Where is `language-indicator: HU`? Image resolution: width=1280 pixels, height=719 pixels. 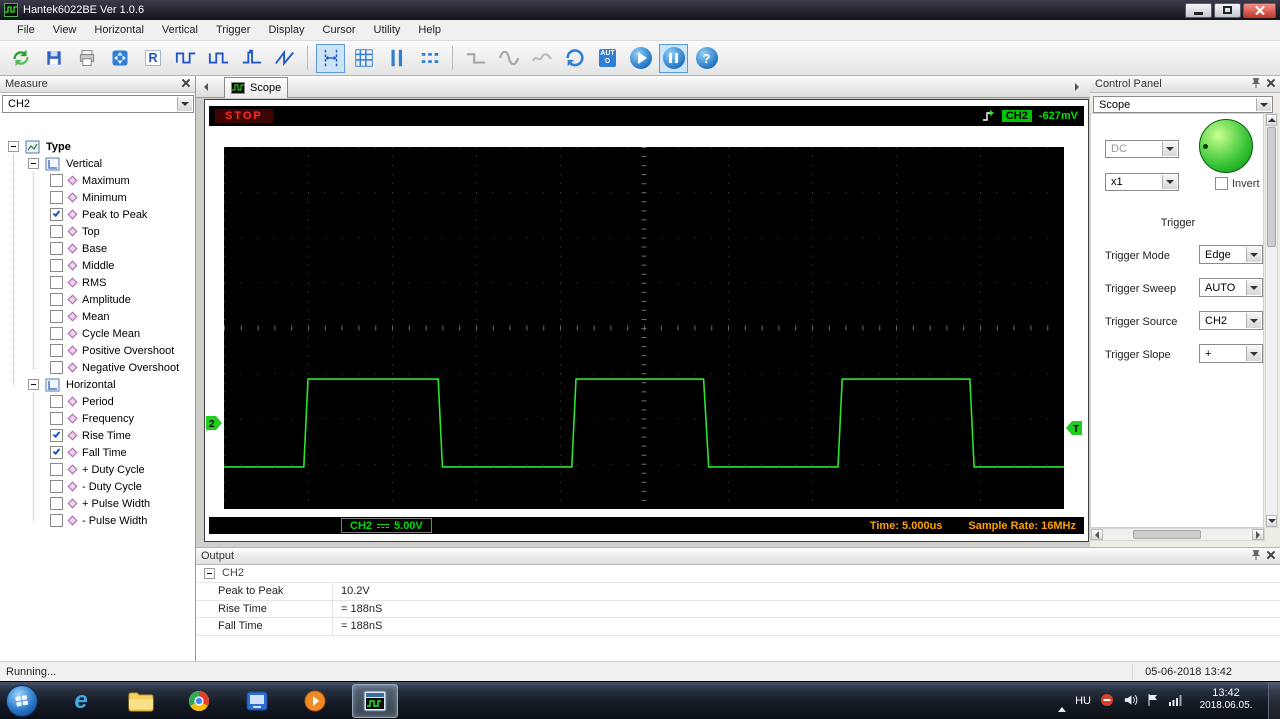
language-indicator: HU is located at coordinates (1083, 701).